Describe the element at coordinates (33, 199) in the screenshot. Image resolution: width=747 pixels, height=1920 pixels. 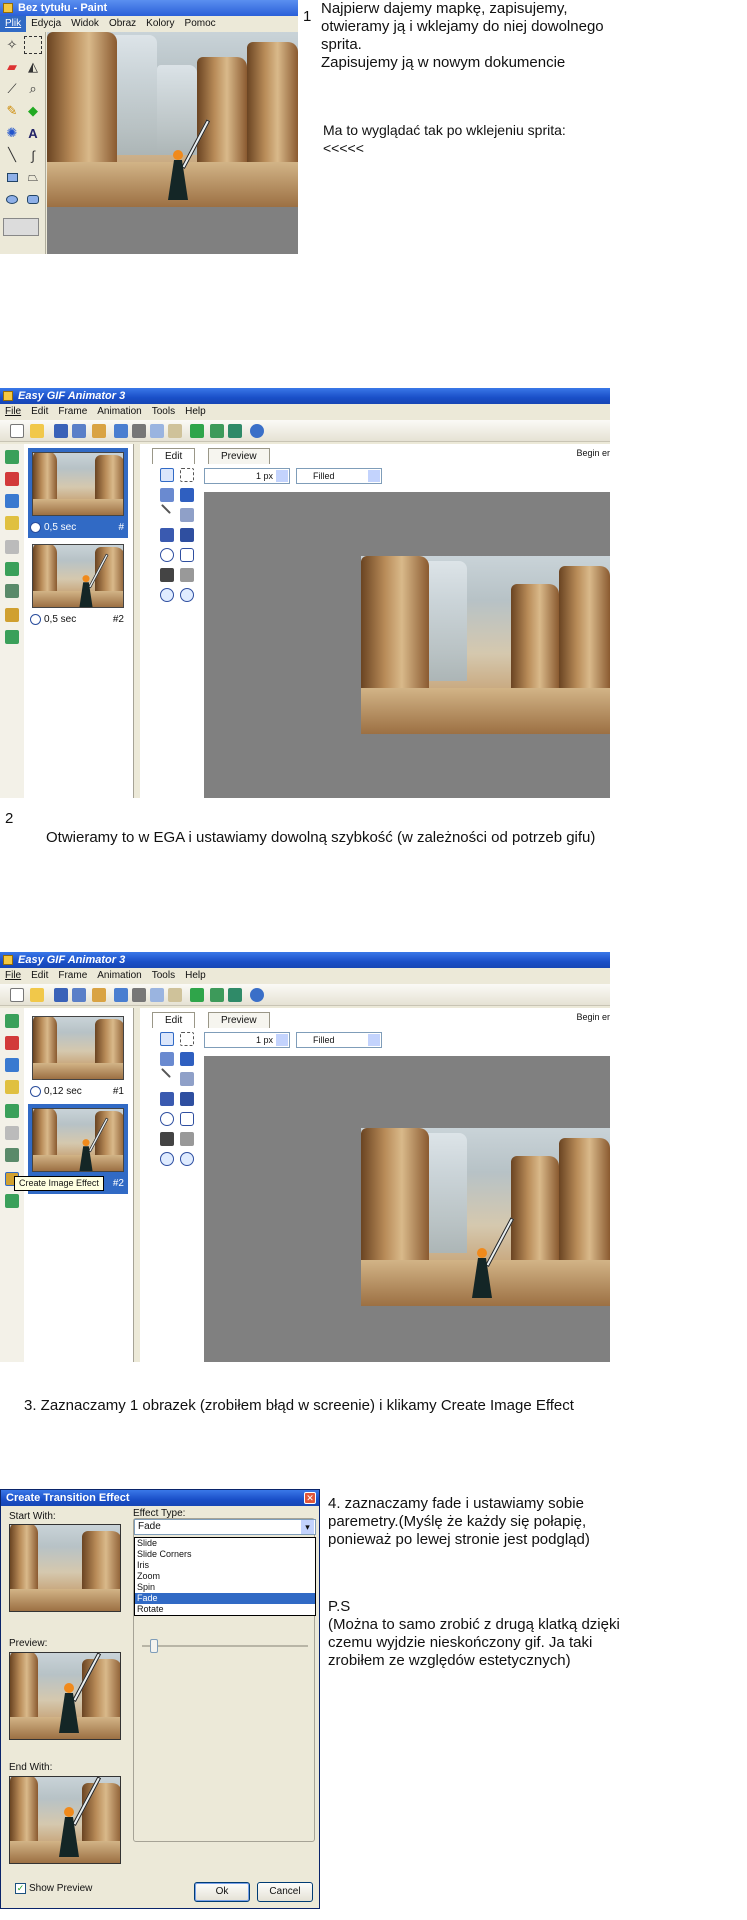
I see `rounded-rect-icon` at that location.